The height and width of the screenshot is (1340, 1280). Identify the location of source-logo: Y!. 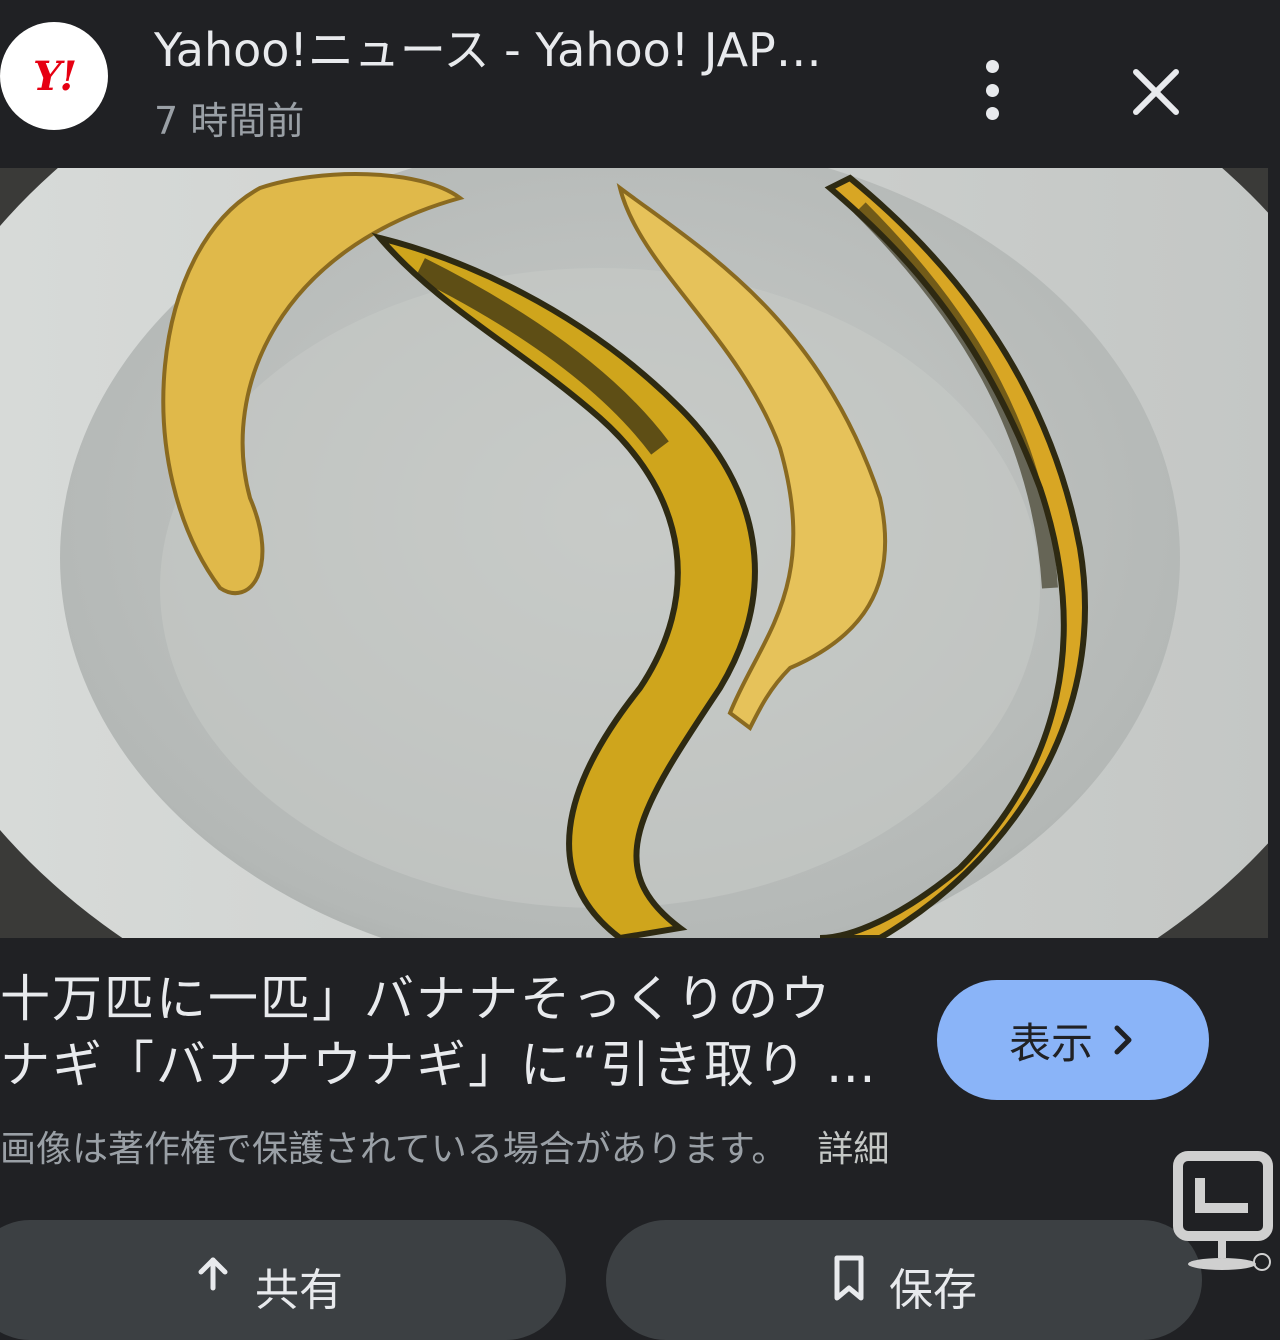
(54, 76).